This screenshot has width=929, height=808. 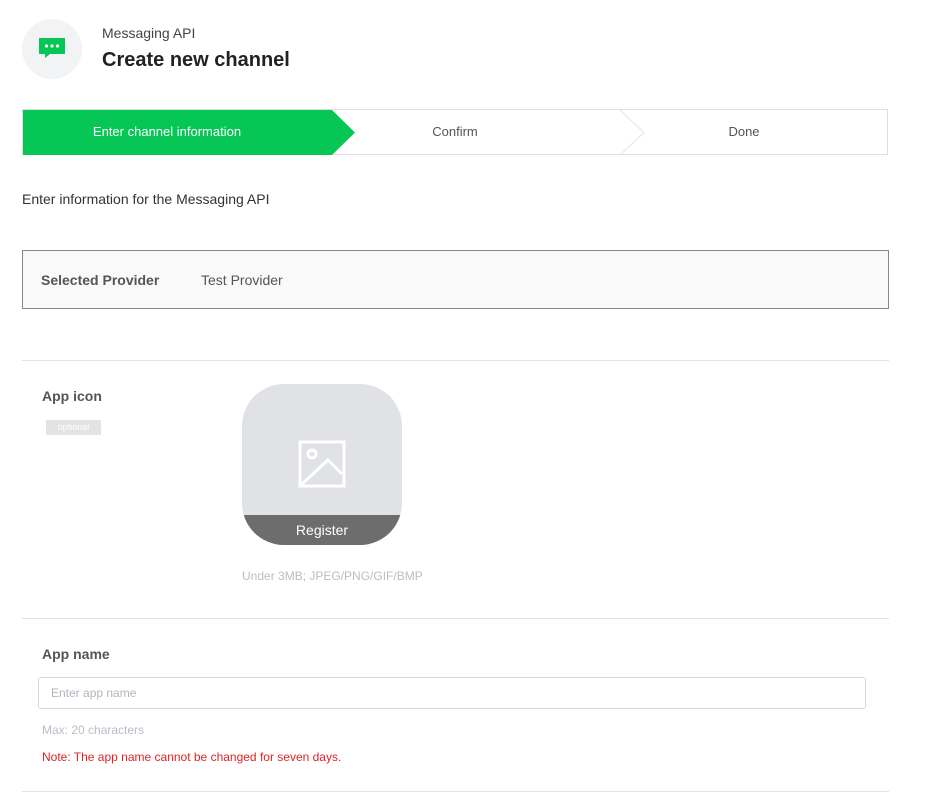 I want to click on step-enter-info: Enter channel information, so click(x=167, y=131).